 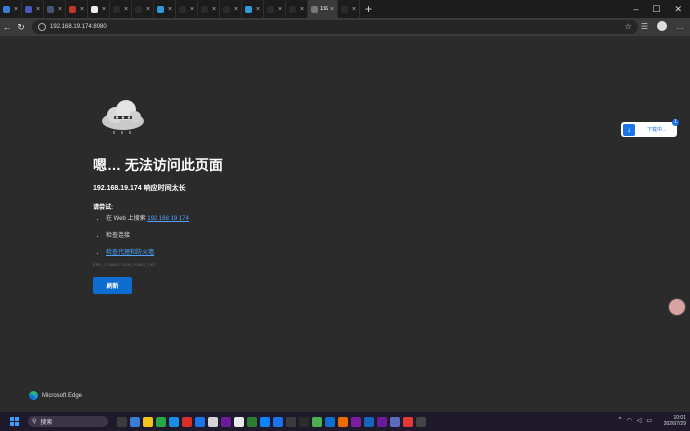 What do you see at coordinates (168, 219) in the screenshot?
I see `search-web-link: 192 168 19 174` at bounding box center [168, 219].